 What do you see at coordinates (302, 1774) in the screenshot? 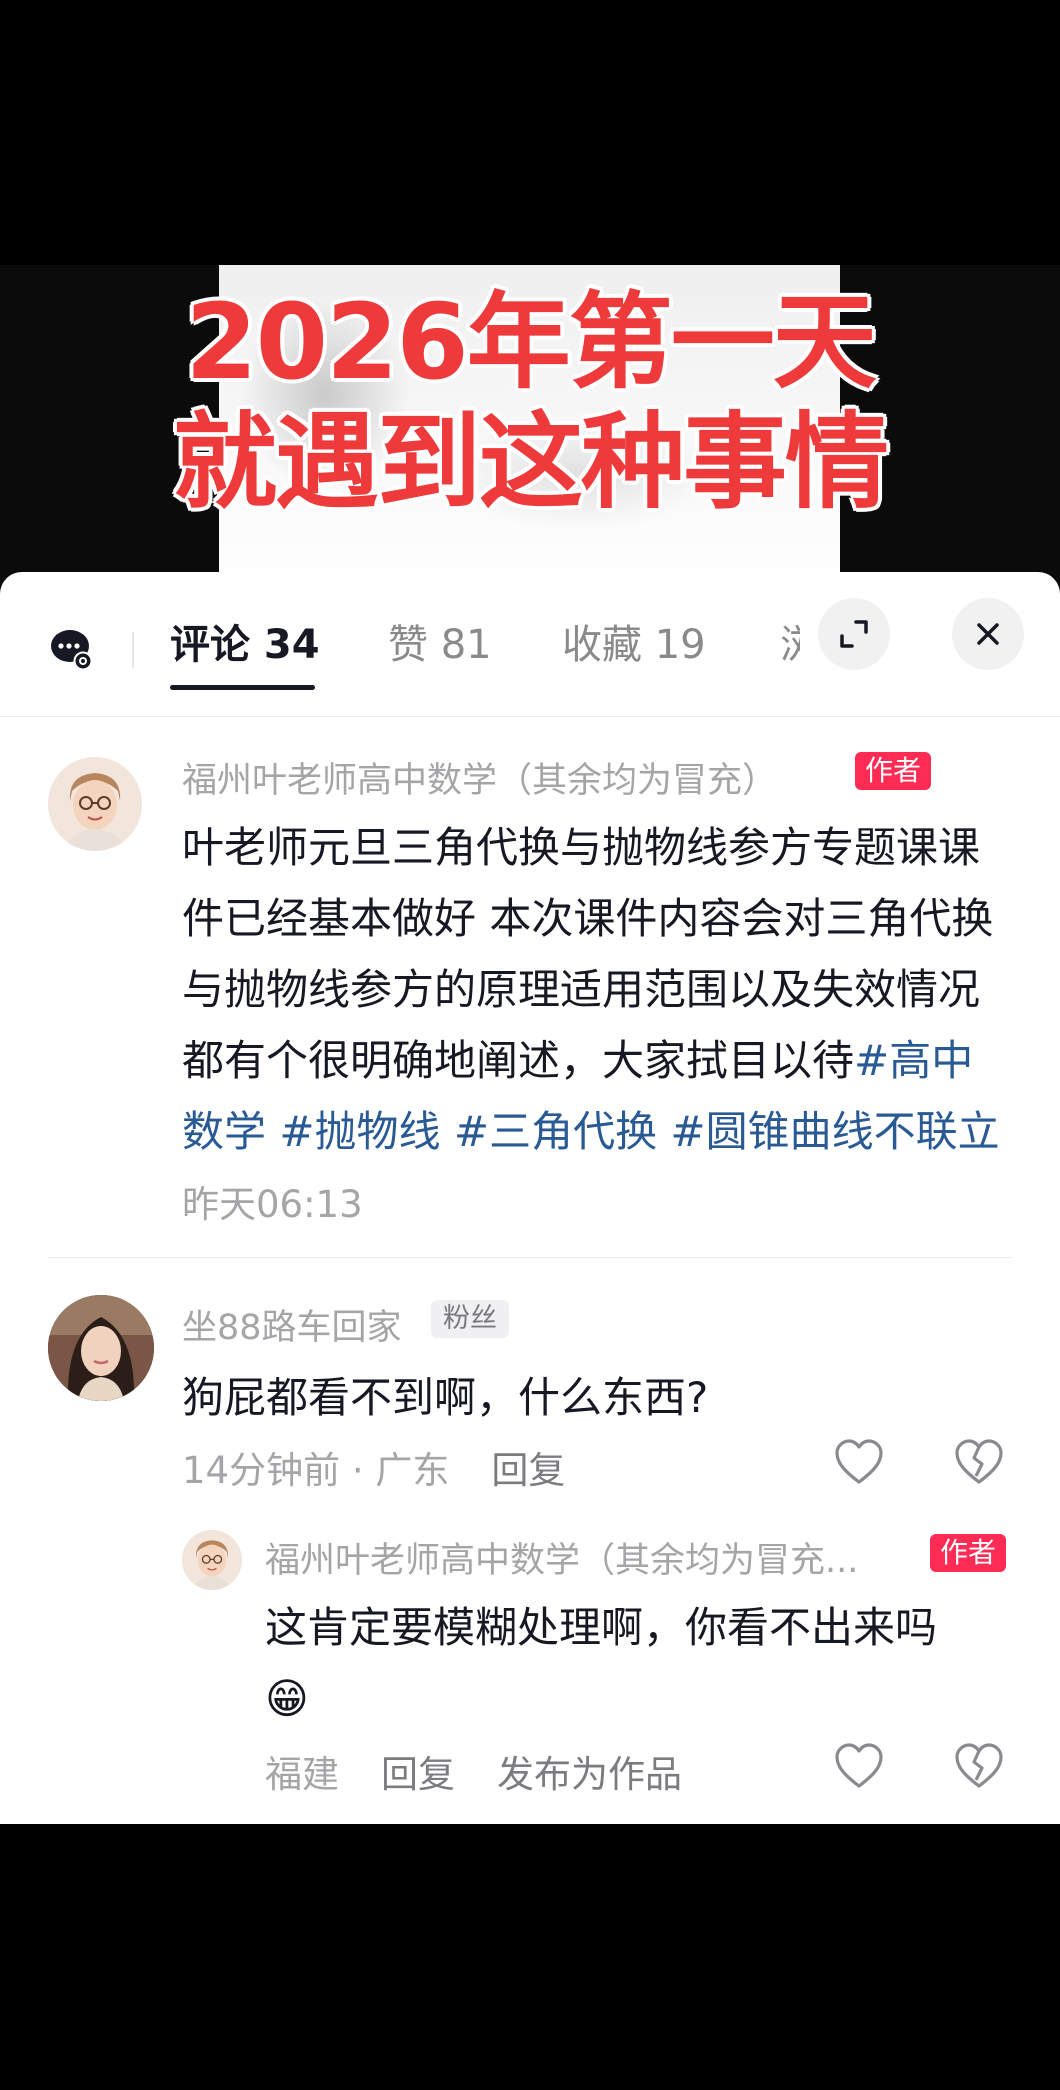
I see `reply-location: 福建` at bounding box center [302, 1774].